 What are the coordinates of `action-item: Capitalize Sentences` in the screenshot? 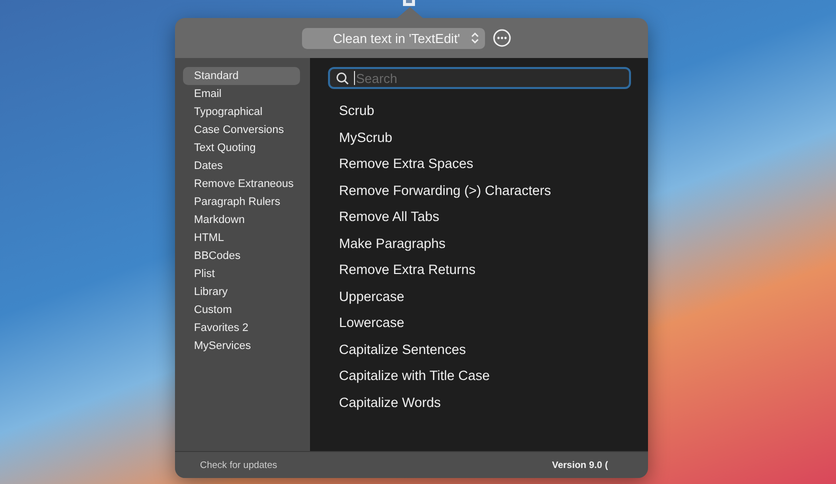 It's located at (485, 349).